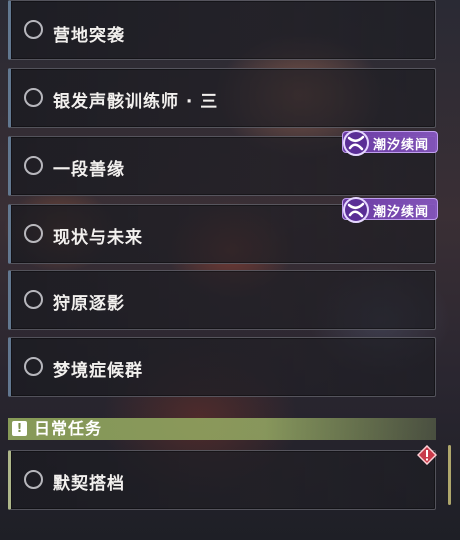 The height and width of the screenshot is (540, 460). I want to click on quest-title: 一段善缘, so click(89, 170).